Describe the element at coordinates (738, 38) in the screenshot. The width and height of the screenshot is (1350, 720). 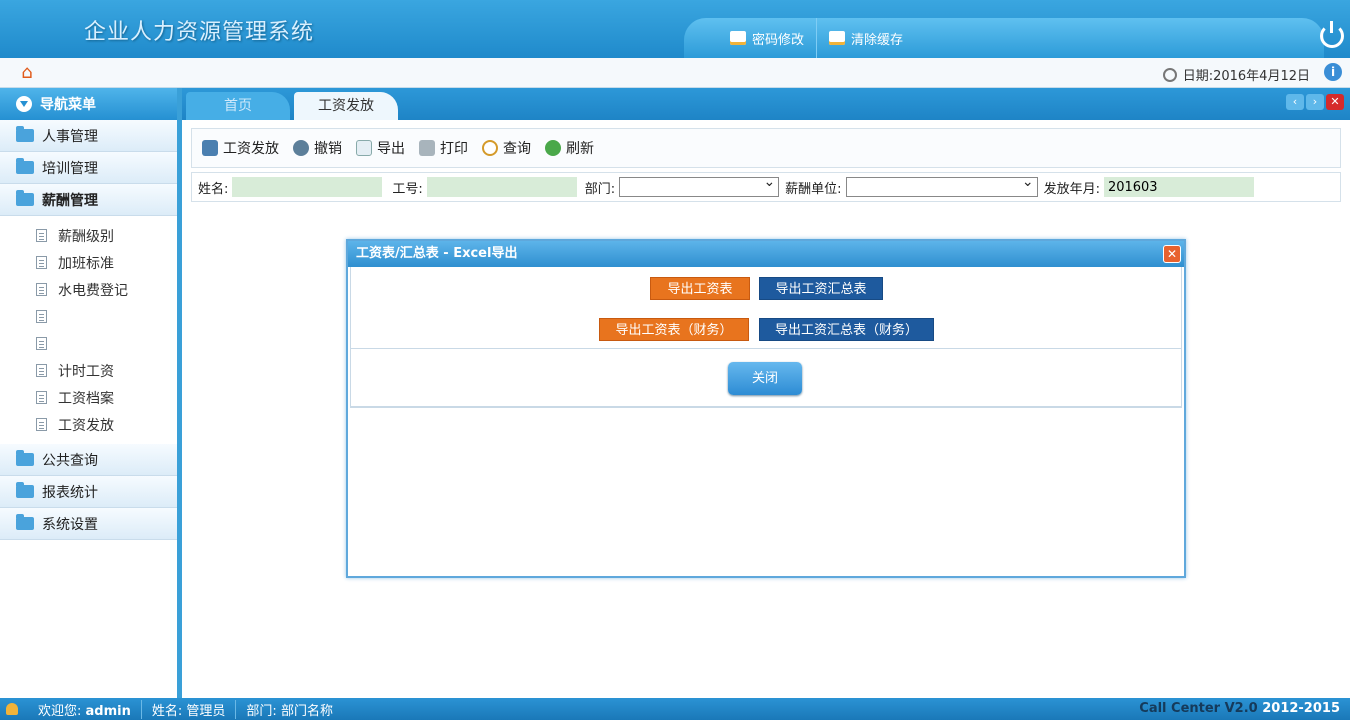
I see `key-icon` at that location.